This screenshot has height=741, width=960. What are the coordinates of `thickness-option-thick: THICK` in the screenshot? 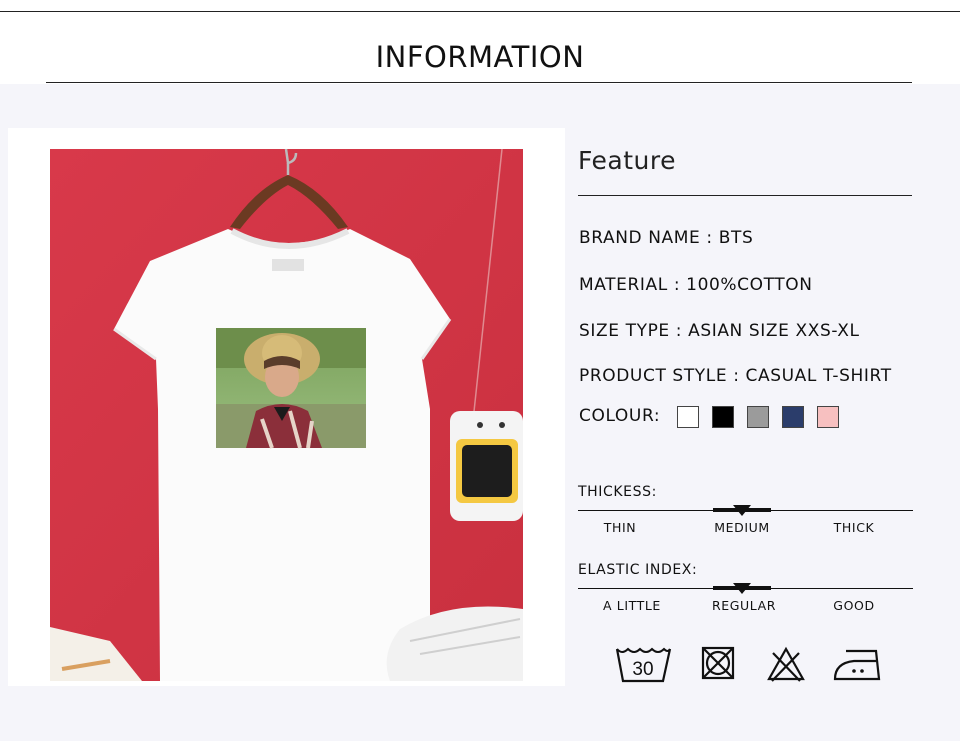 It's located at (854, 527).